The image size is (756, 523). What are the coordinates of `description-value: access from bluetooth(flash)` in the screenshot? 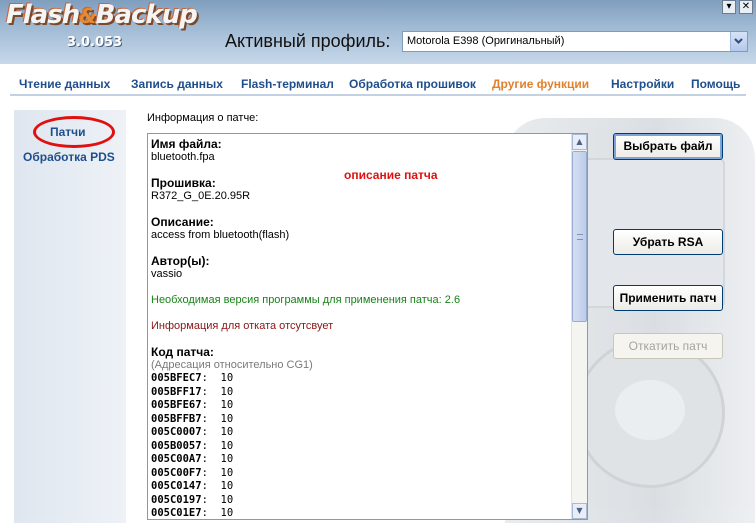 It's located at (220, 235).